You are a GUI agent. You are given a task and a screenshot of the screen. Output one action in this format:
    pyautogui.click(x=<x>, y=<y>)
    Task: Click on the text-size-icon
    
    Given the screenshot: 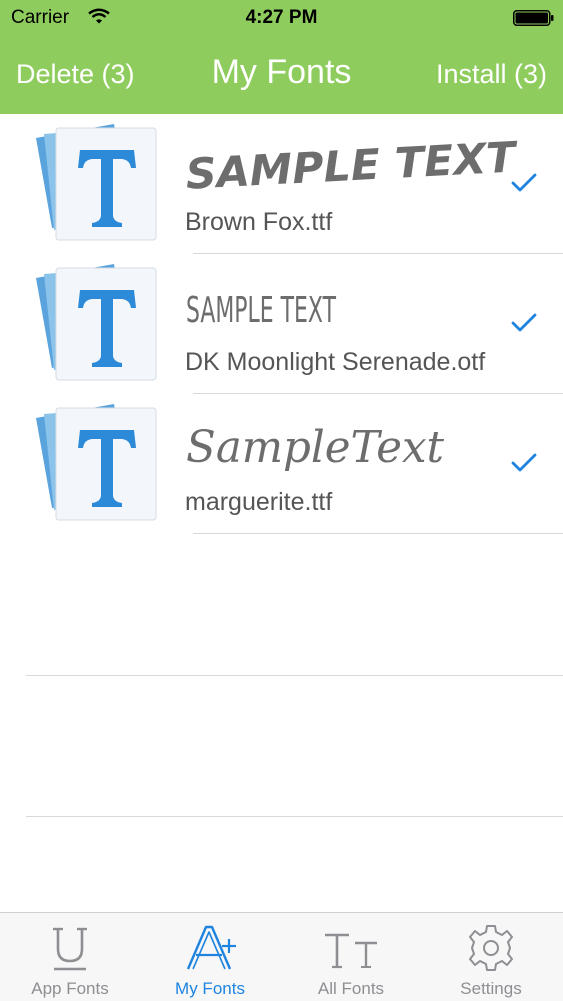 What is the action you would take?
    pyautogui.click(x=351, y=951)
    